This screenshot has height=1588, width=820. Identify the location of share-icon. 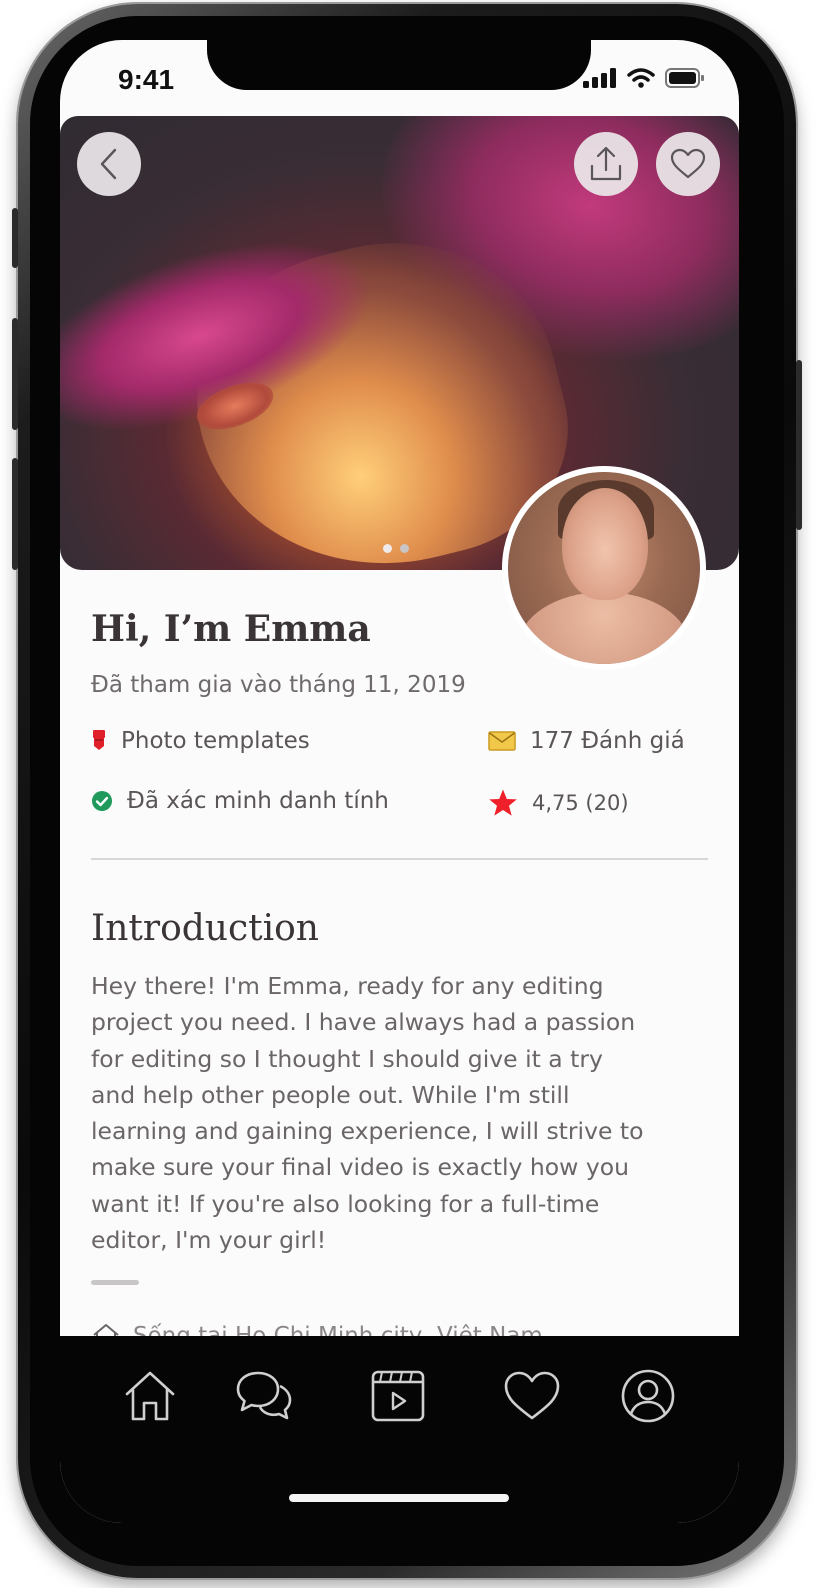
(606, 163).